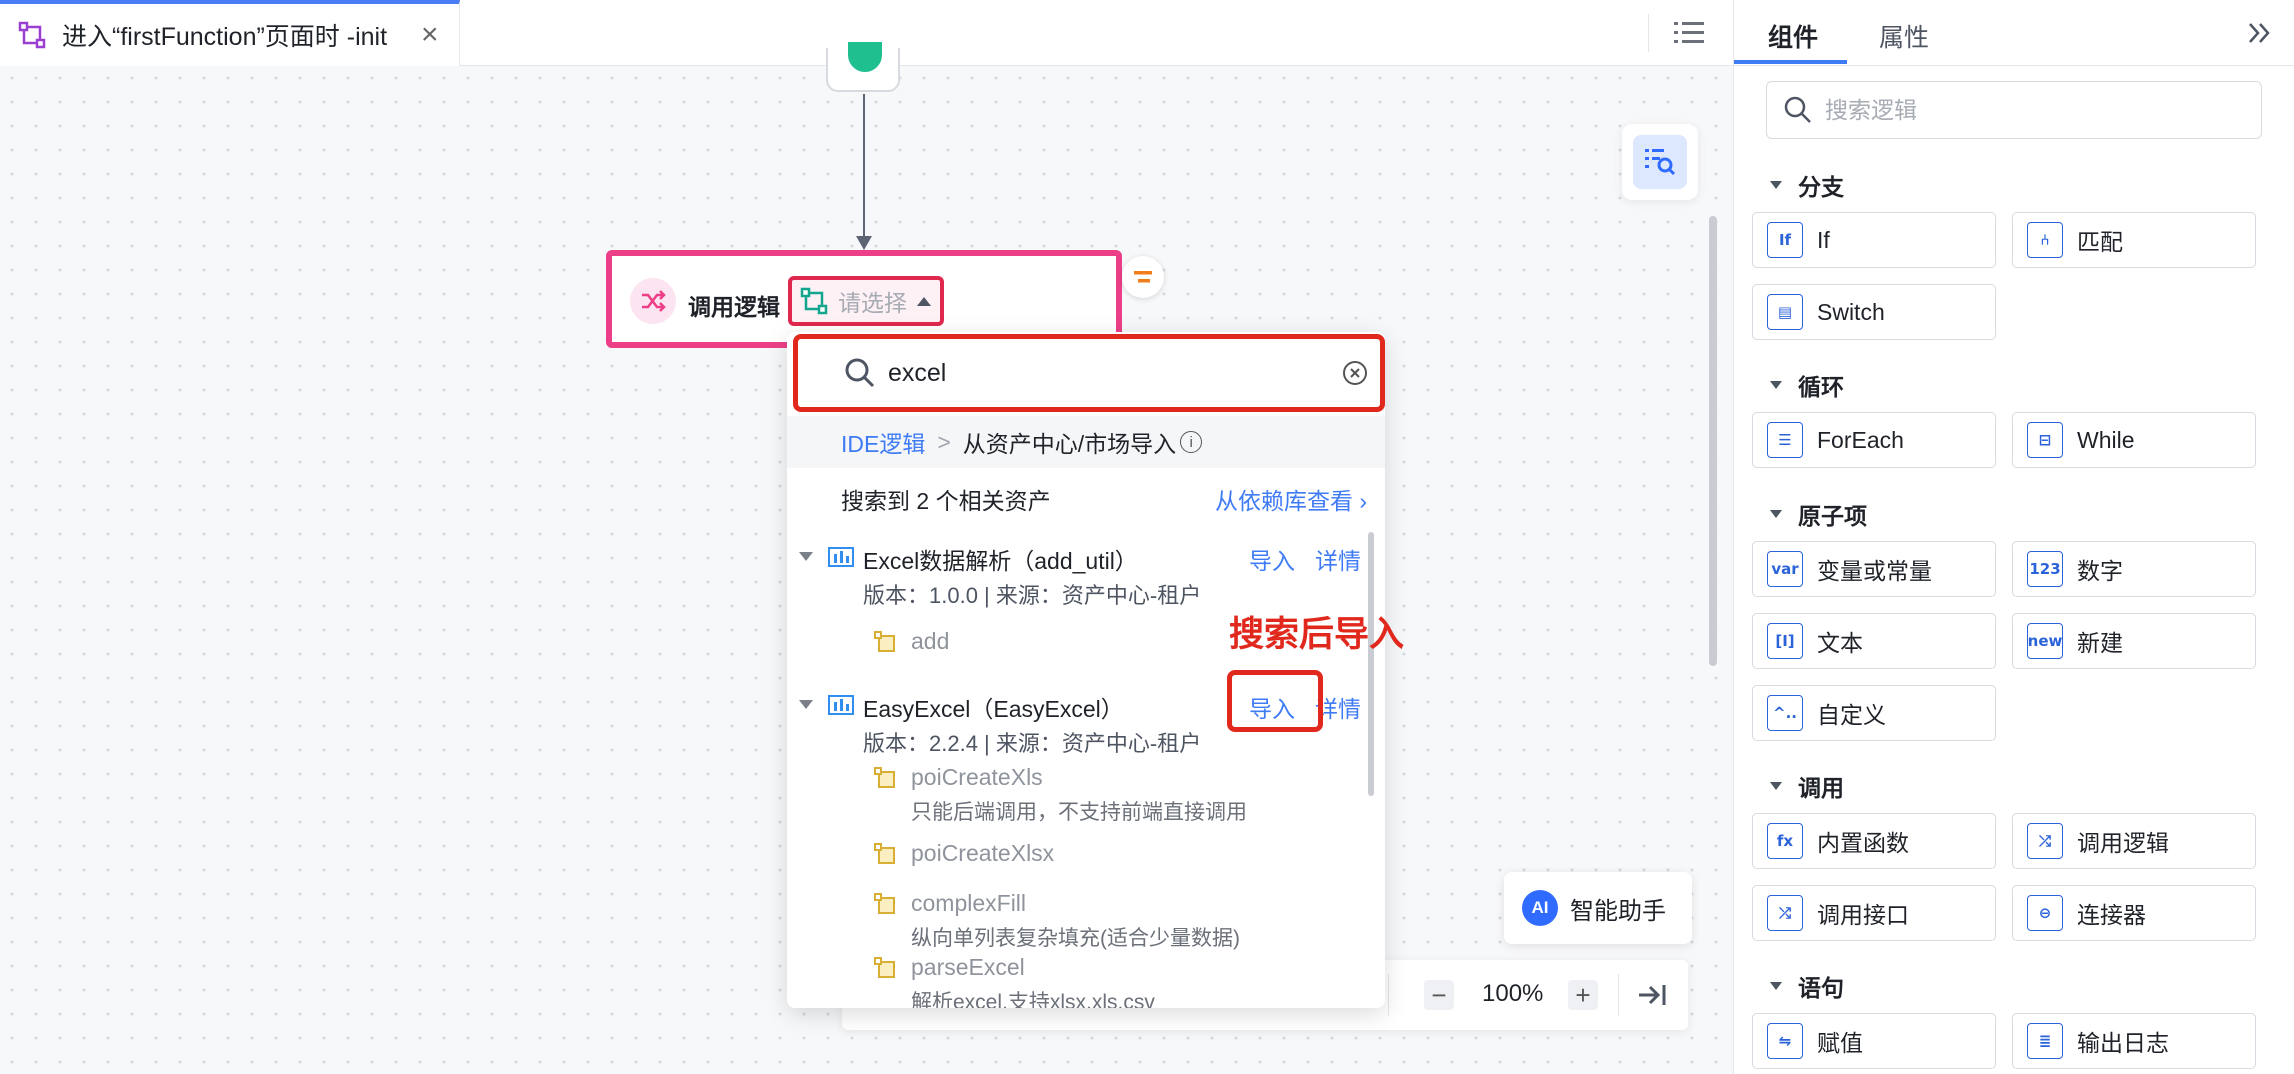 This screenshot has height=1074, width=2294. I want to click on section-header: 原子项, so click(1816, 514).